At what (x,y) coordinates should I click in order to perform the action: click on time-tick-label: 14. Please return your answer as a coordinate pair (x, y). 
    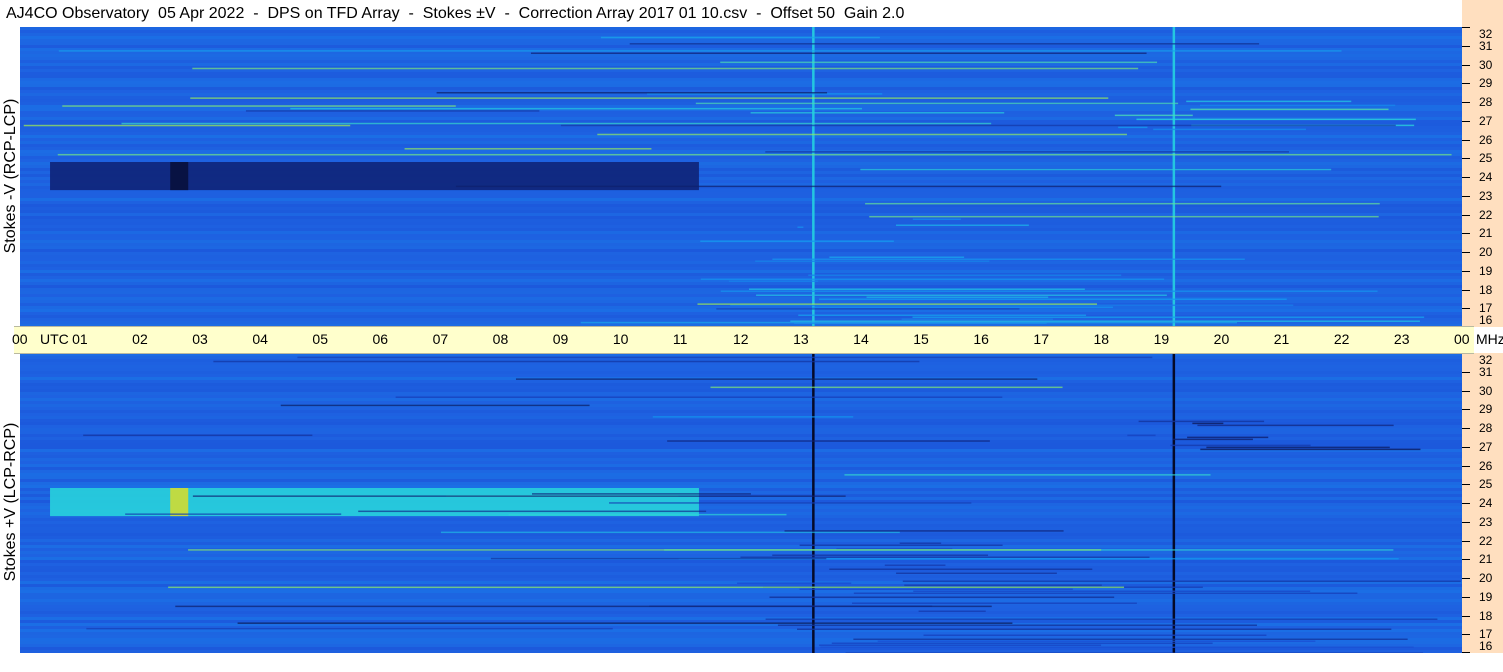
    Looking at the image, I should click on (861, 339).